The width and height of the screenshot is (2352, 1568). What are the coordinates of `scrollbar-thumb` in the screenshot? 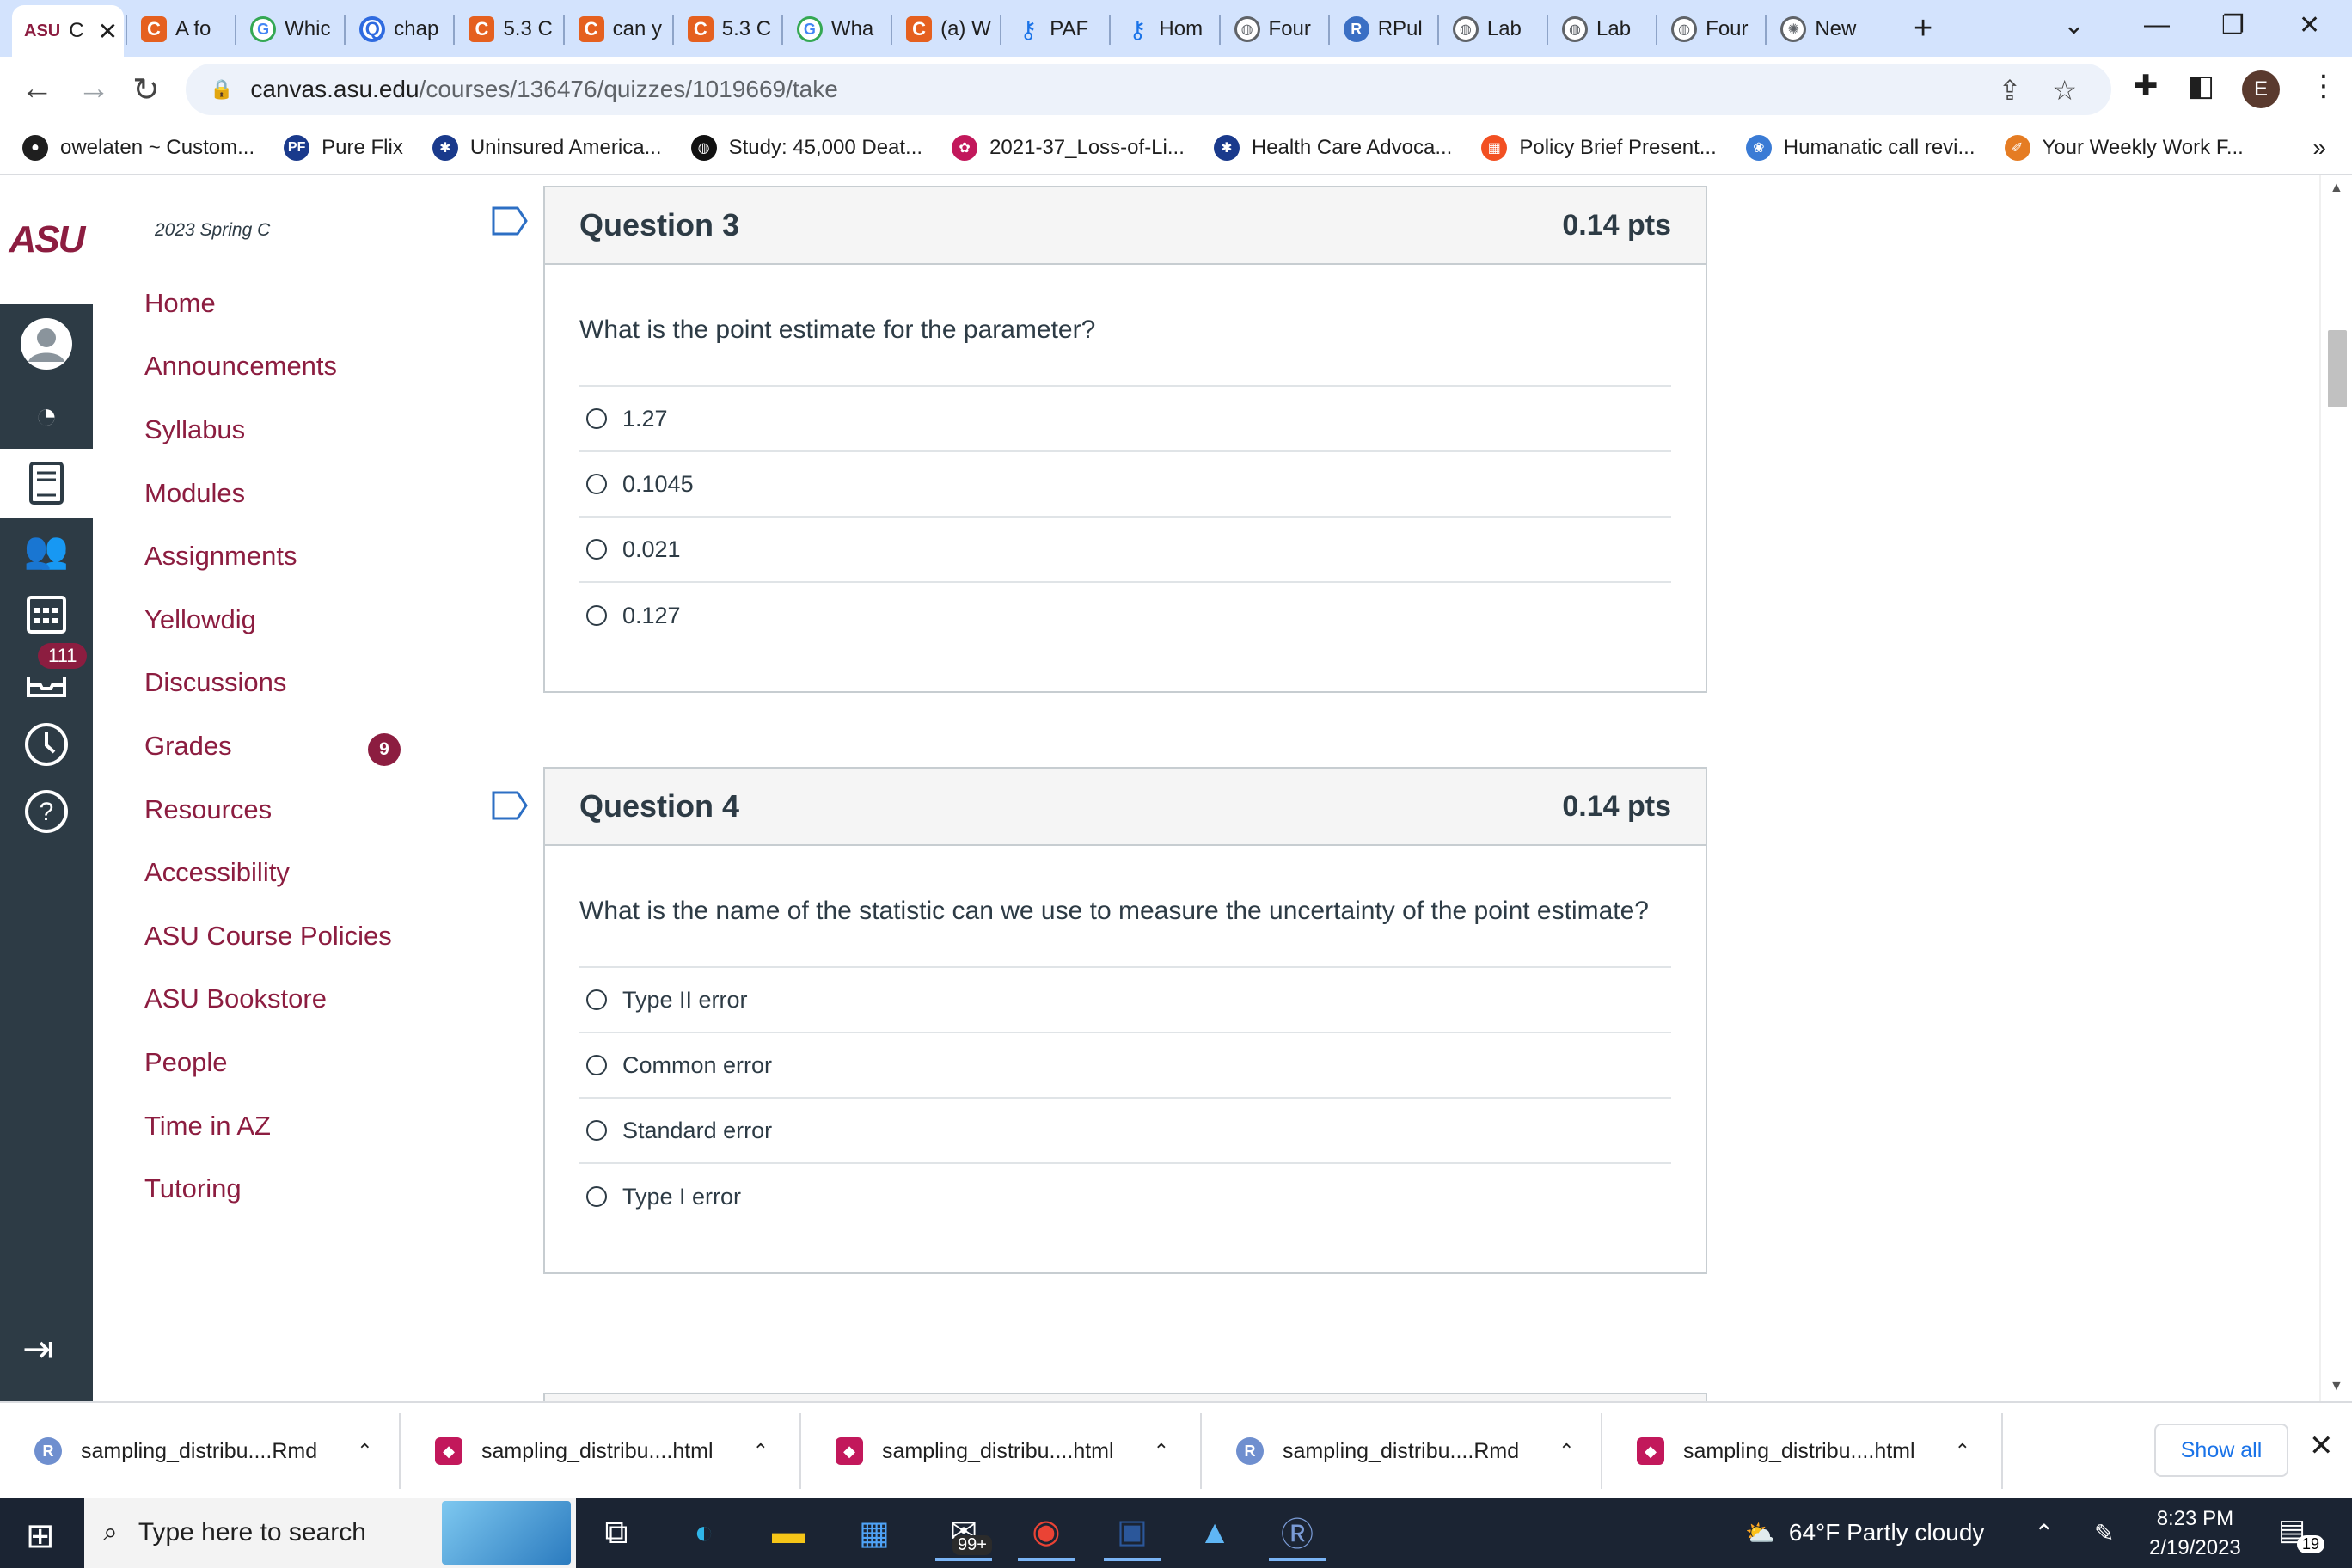 It's located at (2337, 368).